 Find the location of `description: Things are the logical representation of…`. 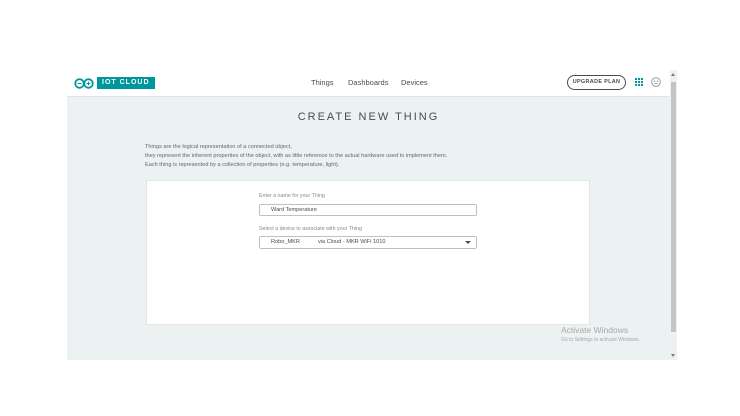

description: Things are the logical representation of… is located at coordinates (296, 156).